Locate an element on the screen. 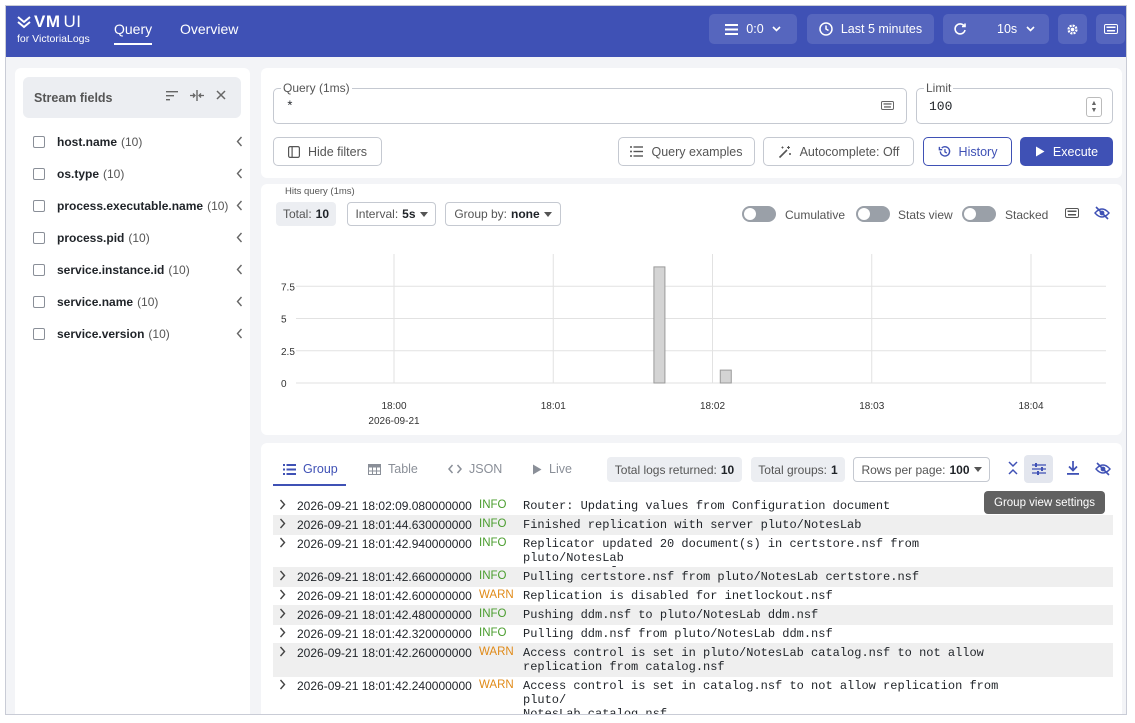 The image size is (1135, 723). limit-stepper: ▲ ▼ is located at coordinates (1094, 107).